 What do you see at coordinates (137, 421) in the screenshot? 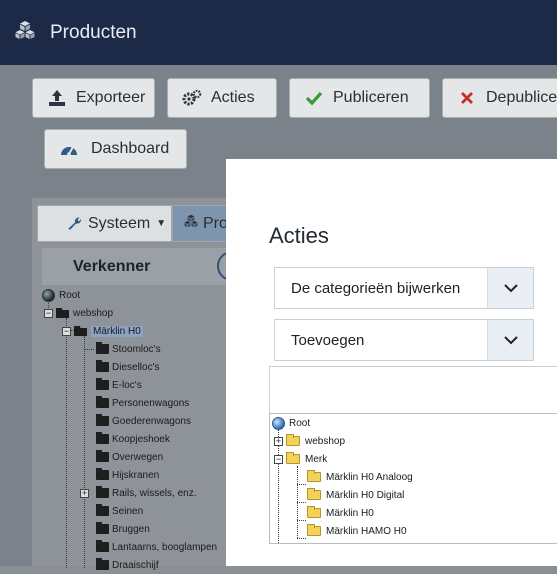
I see `tree-node-child: Goederenwagons` at bounding box center [137, 421].